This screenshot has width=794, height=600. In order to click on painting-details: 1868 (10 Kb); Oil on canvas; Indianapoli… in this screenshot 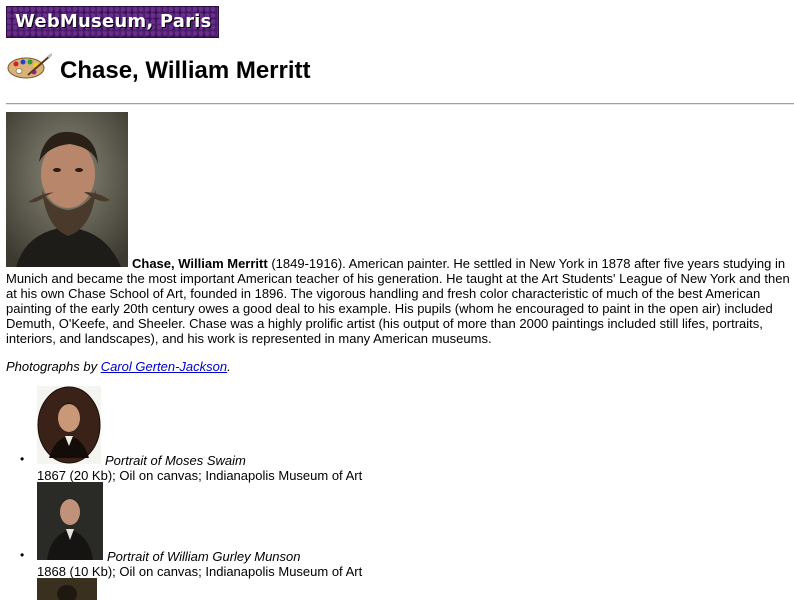, I will do `click(200, 571)`.